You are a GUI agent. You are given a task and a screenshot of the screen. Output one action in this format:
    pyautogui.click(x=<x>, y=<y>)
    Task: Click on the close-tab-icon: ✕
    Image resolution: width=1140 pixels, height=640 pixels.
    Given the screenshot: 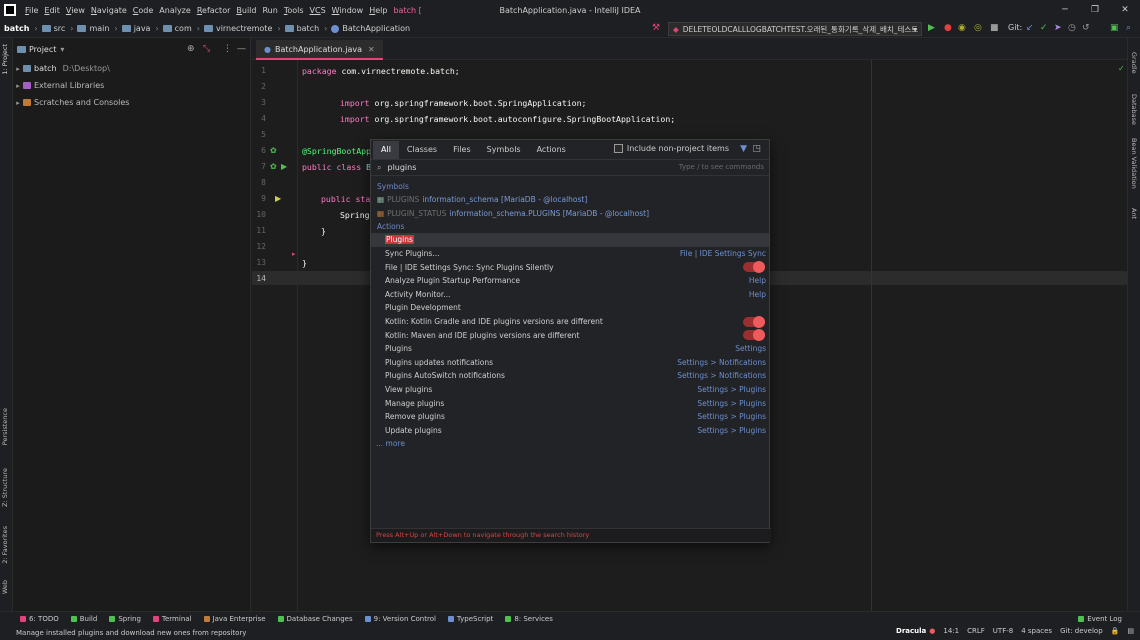 What is the action you would take?
    pyautogui.click(x=371, y=49)
    